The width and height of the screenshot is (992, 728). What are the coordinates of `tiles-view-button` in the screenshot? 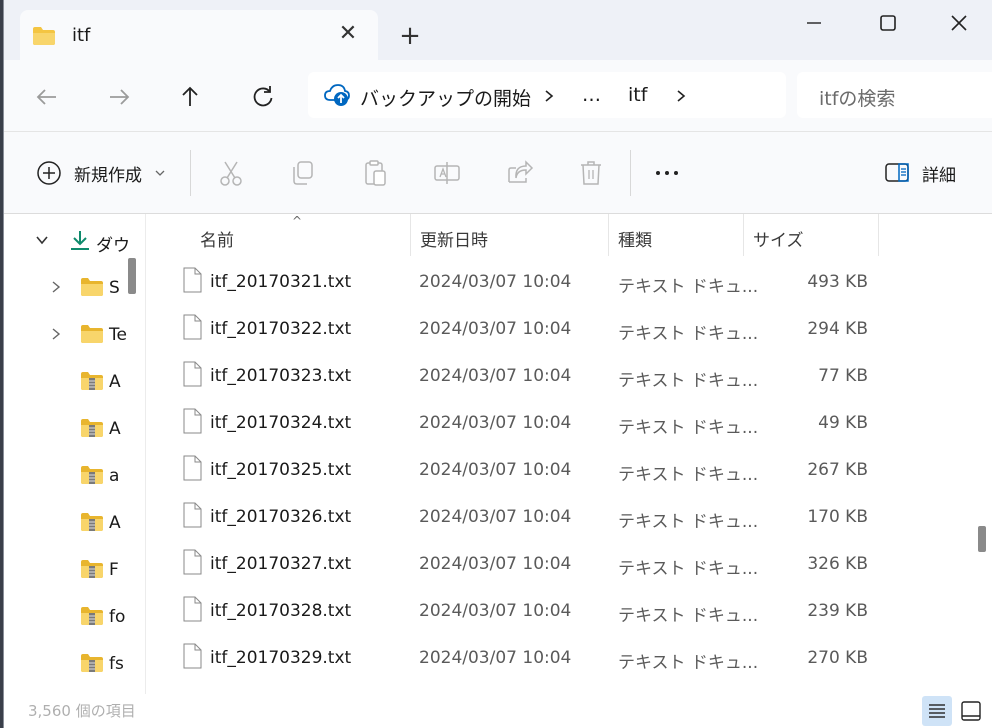 It's located at (971, 711).